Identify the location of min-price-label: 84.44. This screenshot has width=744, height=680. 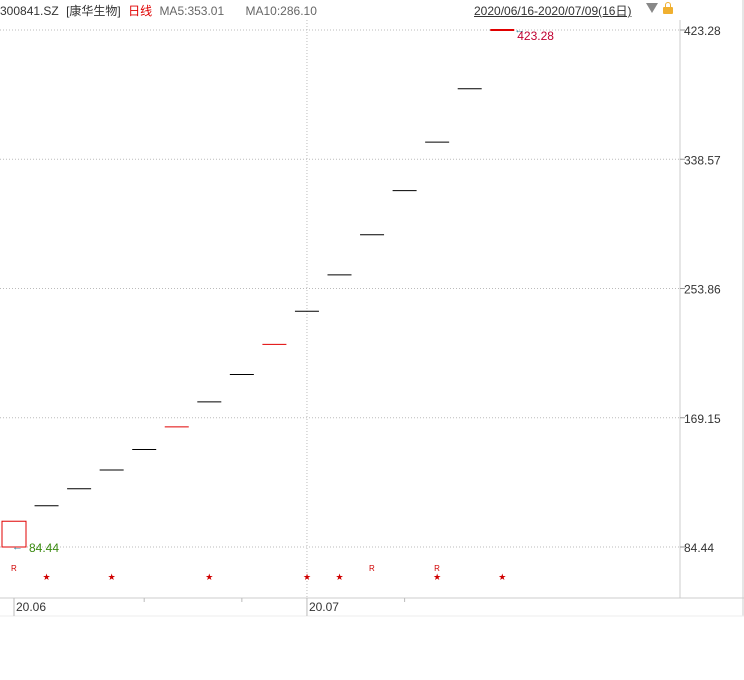
(44, 548).